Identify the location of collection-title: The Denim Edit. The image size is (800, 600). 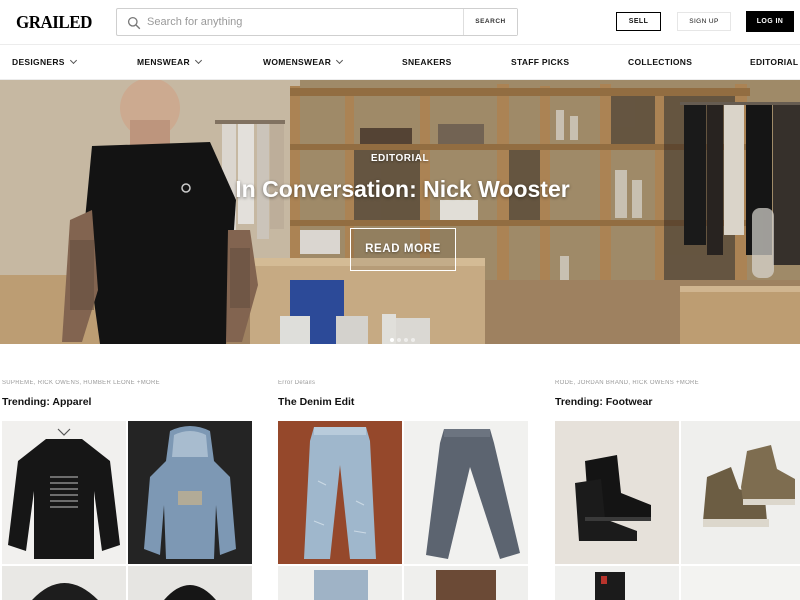
(403, 402).